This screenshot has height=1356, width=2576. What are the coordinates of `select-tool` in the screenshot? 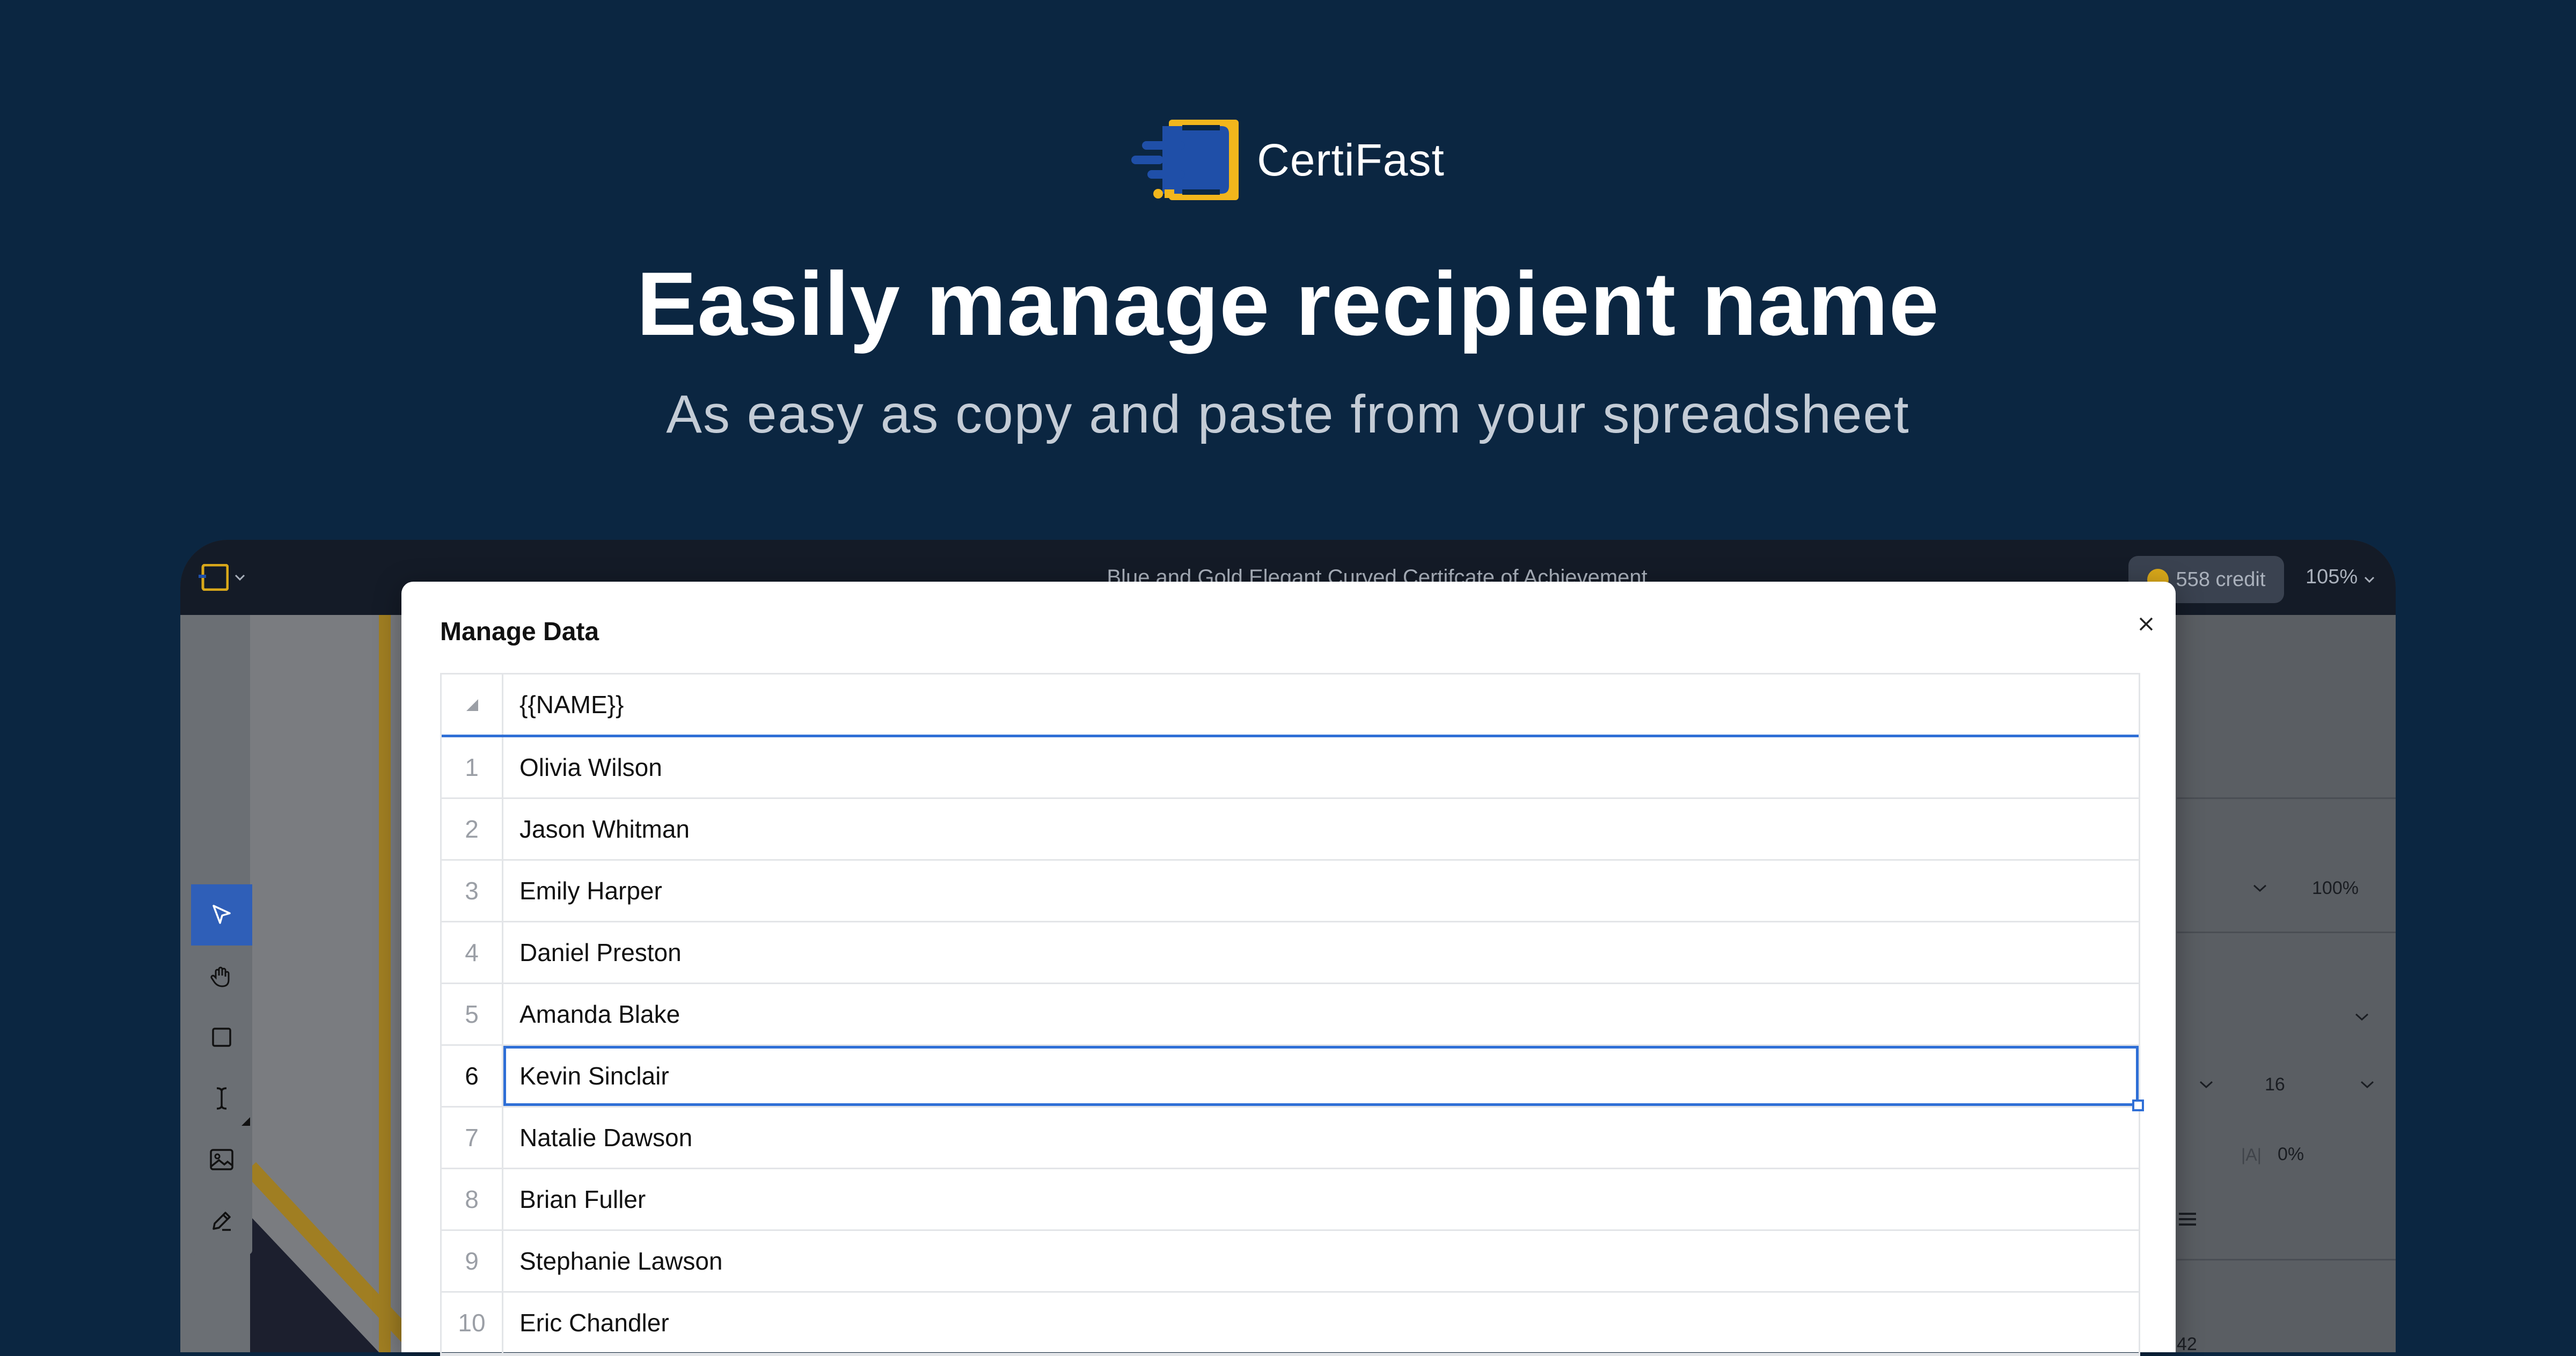 It's located at (221, 914).